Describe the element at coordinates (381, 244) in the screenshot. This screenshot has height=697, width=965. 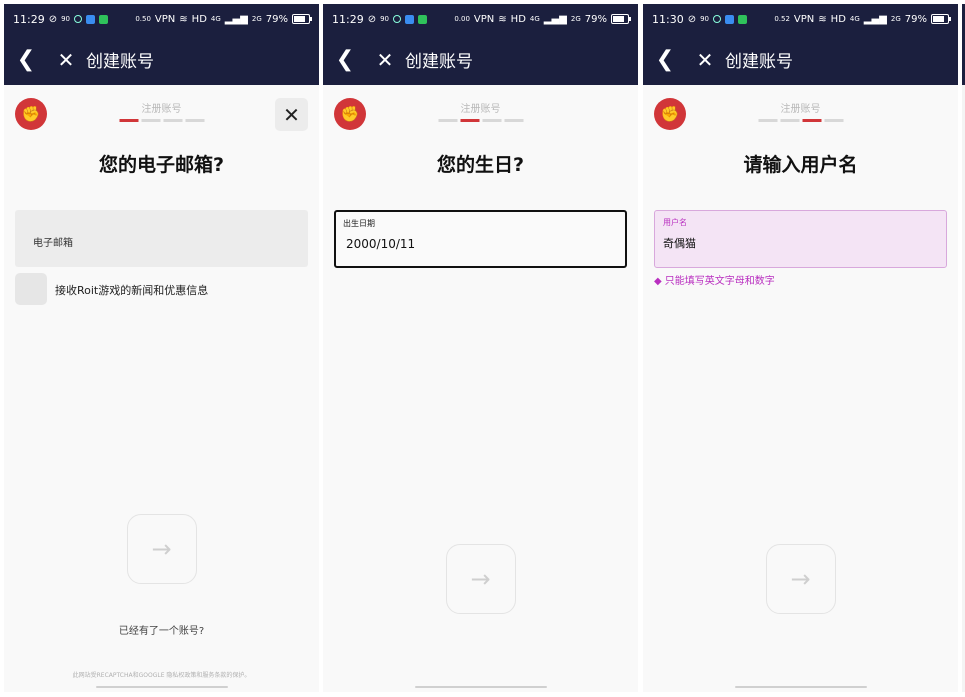
I see `birthday-field-value: 2000/10/11` at that location.